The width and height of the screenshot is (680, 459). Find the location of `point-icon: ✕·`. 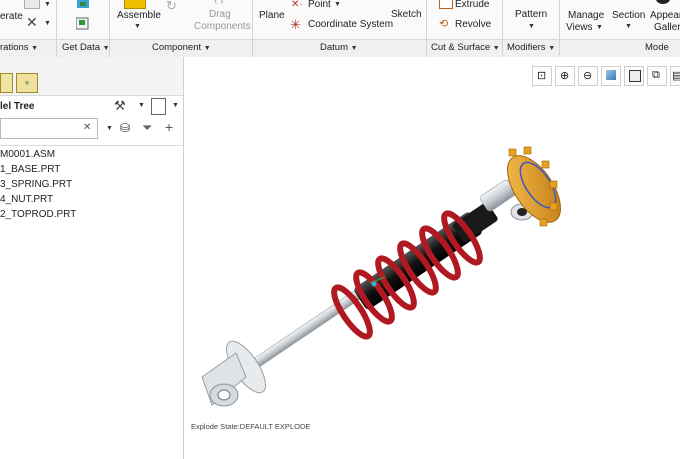

point-icon: ✕· is located at coordinates (297, 5).